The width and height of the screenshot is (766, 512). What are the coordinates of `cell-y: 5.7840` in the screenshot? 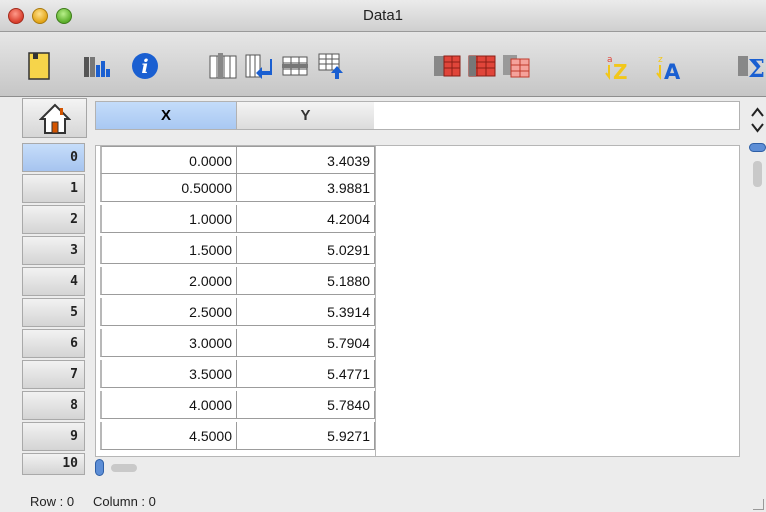 It's located at (306, 405).